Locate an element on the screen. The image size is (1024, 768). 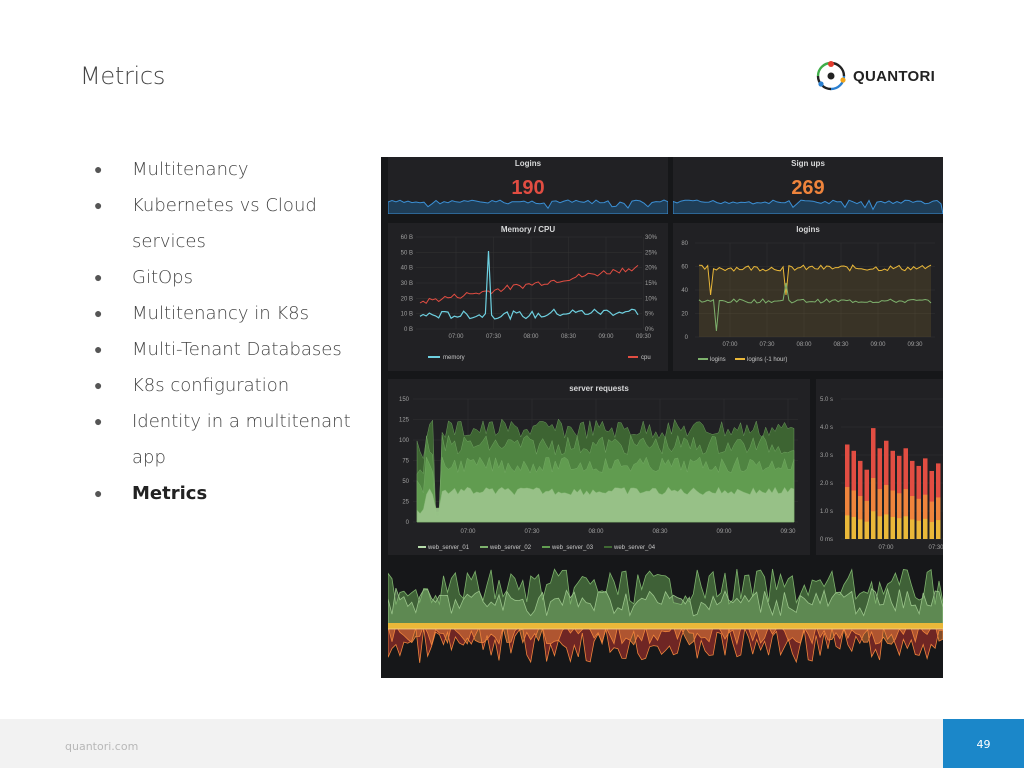
y-tick-label: 40 B is located at coordinates (407, 269).